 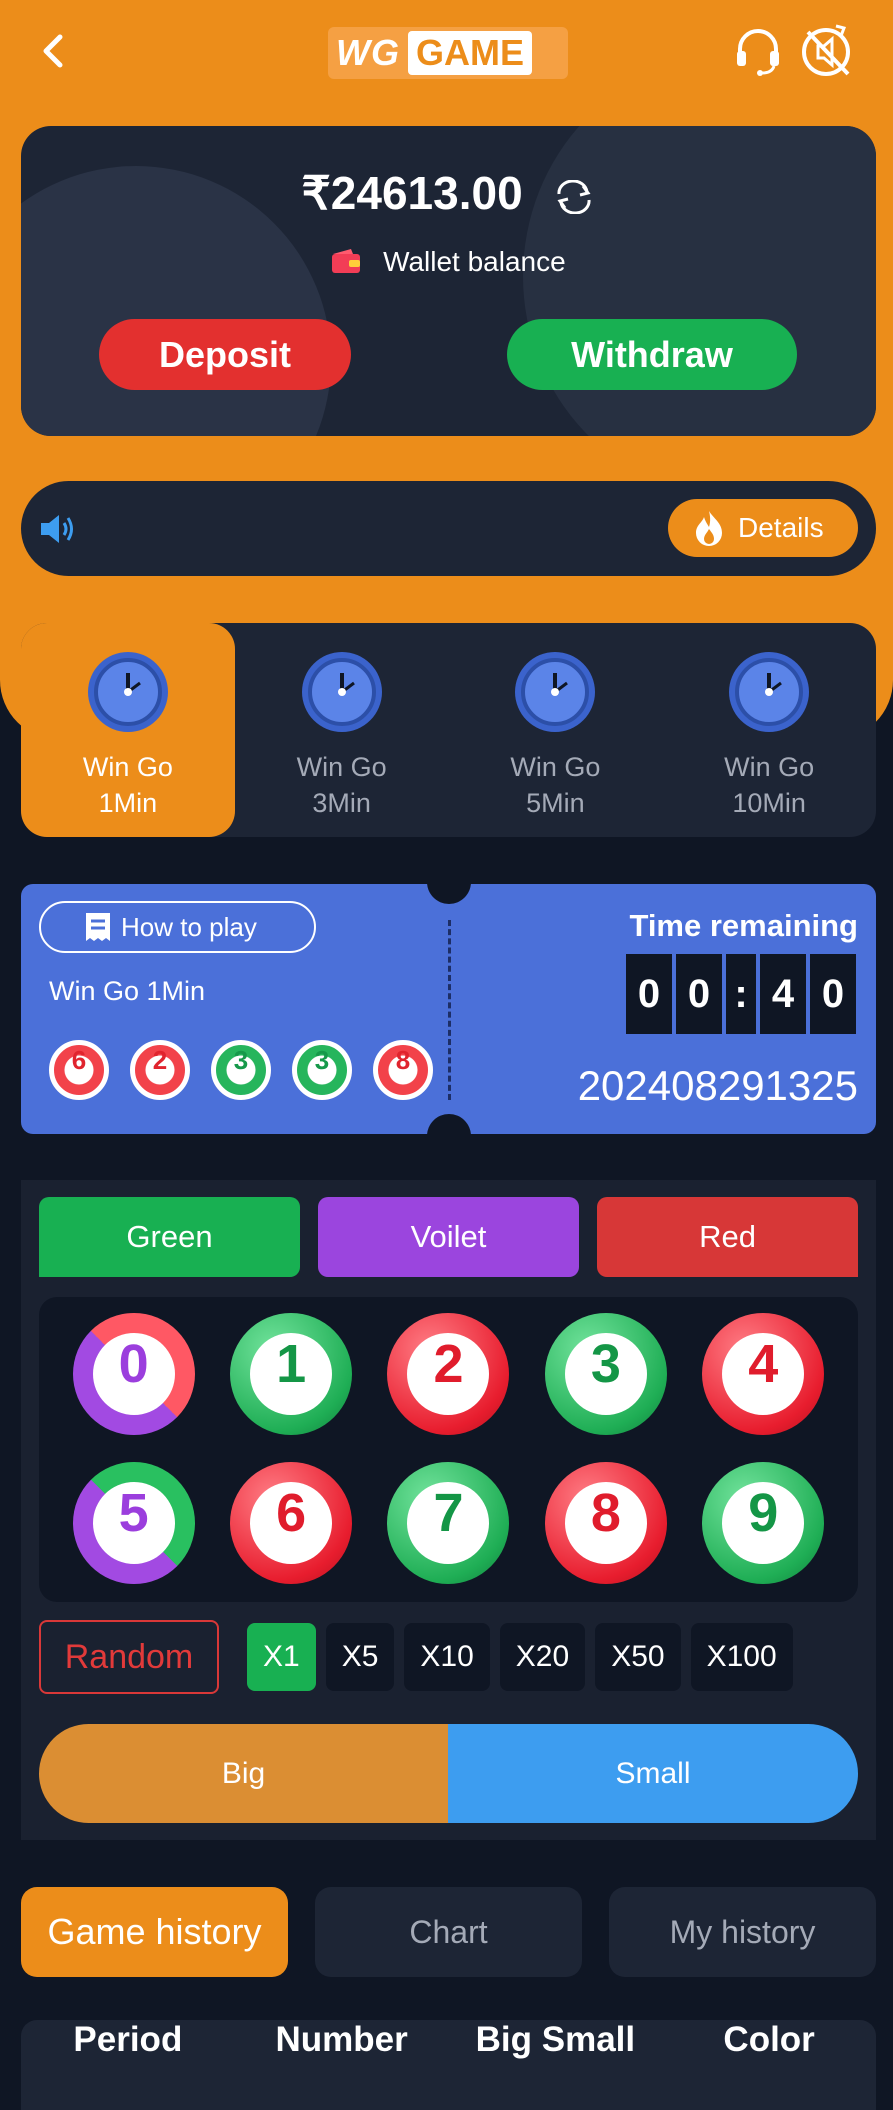 I want to click on wallet-balance-amount: ₹24613.00, so click(x=412, y=193).